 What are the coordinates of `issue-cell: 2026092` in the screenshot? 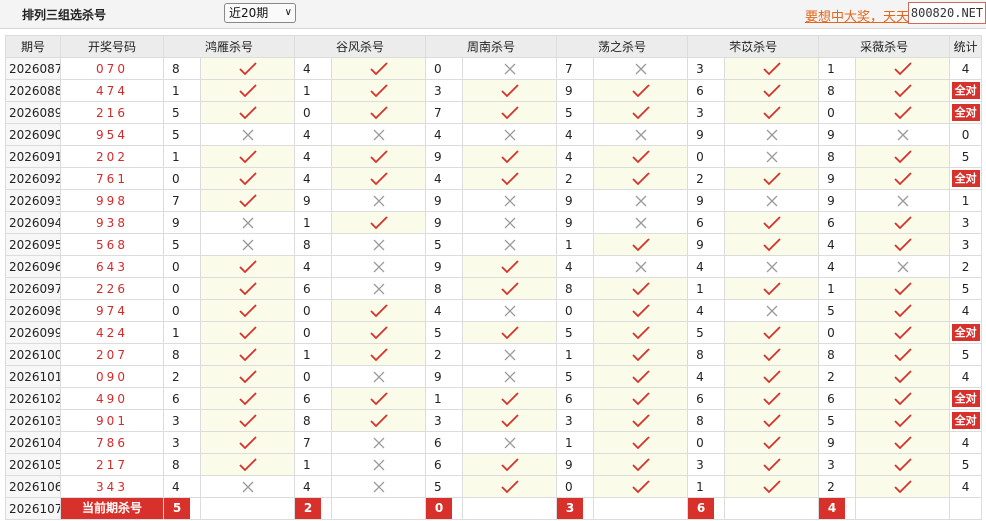 It's located at (33, 178).